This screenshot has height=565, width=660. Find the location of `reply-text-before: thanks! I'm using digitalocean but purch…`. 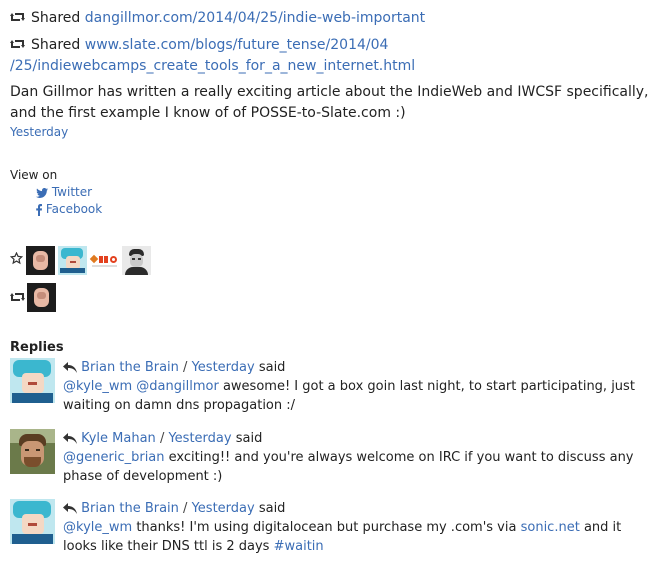

reply-text-before: thanks! I'm using digitalocean but purch… is located at coordinates (326, 527).